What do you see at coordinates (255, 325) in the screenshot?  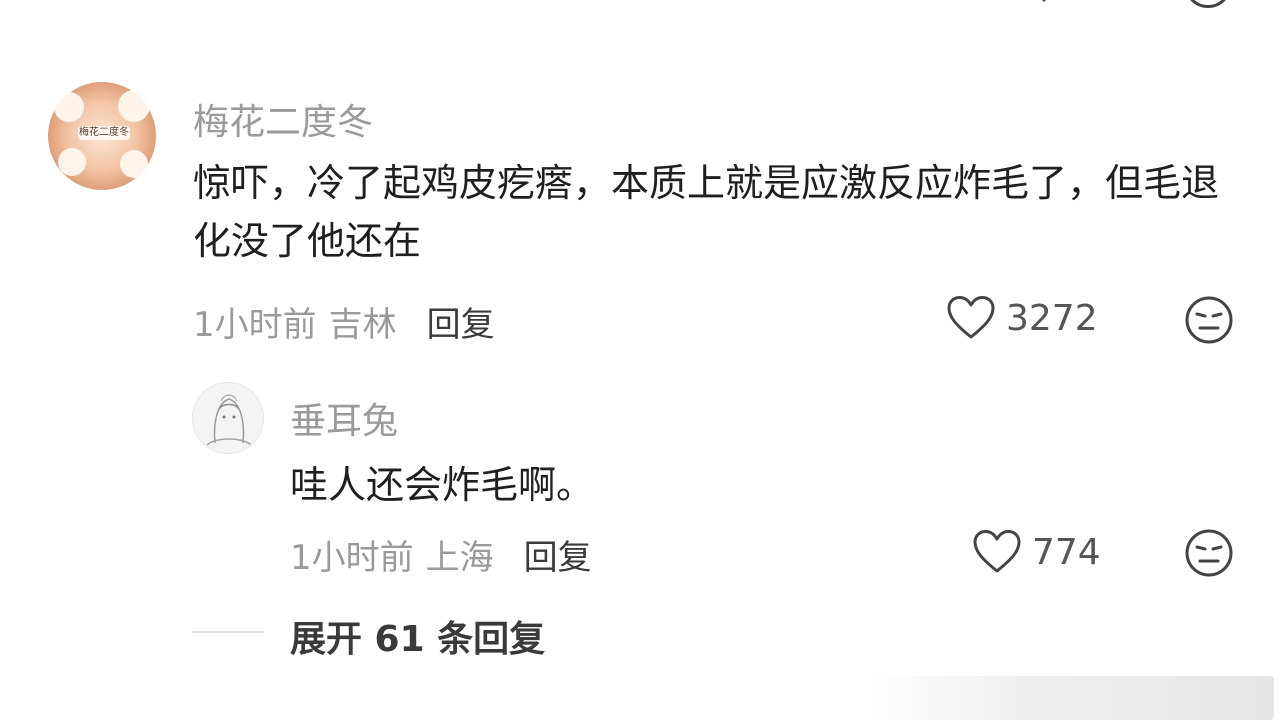 I see `comment-time: 1小时前` at bounding box center [255, 325].